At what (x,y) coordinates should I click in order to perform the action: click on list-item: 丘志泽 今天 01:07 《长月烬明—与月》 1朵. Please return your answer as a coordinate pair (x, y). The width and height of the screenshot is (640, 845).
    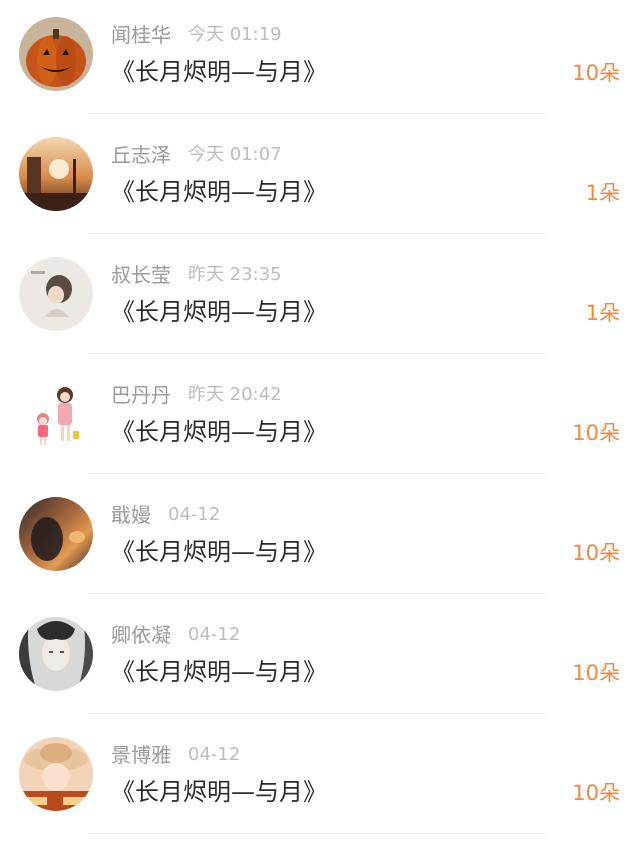
    Looking at the image, I should click on (320, 180).